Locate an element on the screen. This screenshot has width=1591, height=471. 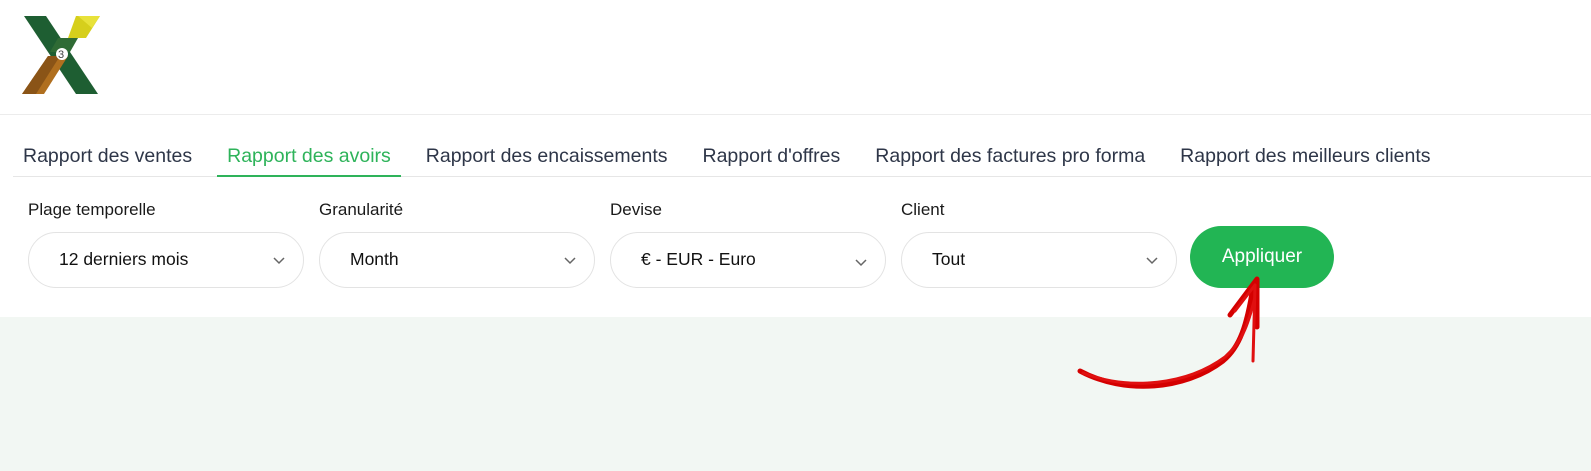
currency-value: € - EUR - Euro is located at coordinates (698, 259).